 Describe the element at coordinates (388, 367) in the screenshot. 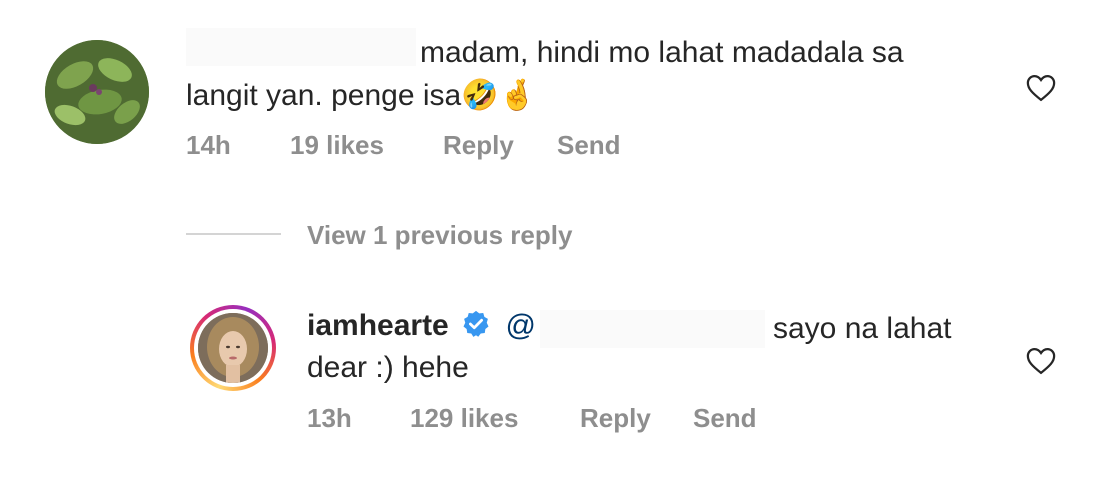

I see `reply-text-line2: dear :) hehe` at that location.